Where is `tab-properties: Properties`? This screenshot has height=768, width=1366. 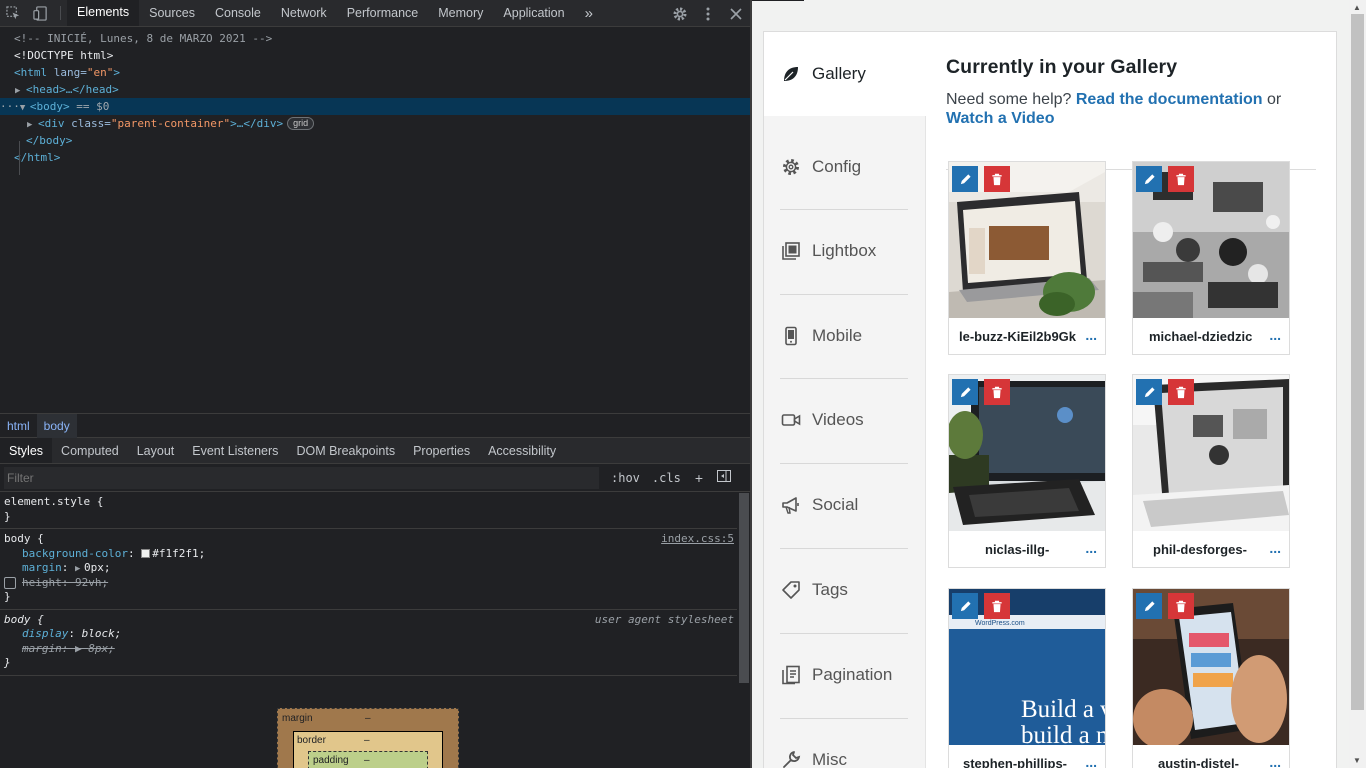 tab-properties: Properties is located at coordinates (441, 450).